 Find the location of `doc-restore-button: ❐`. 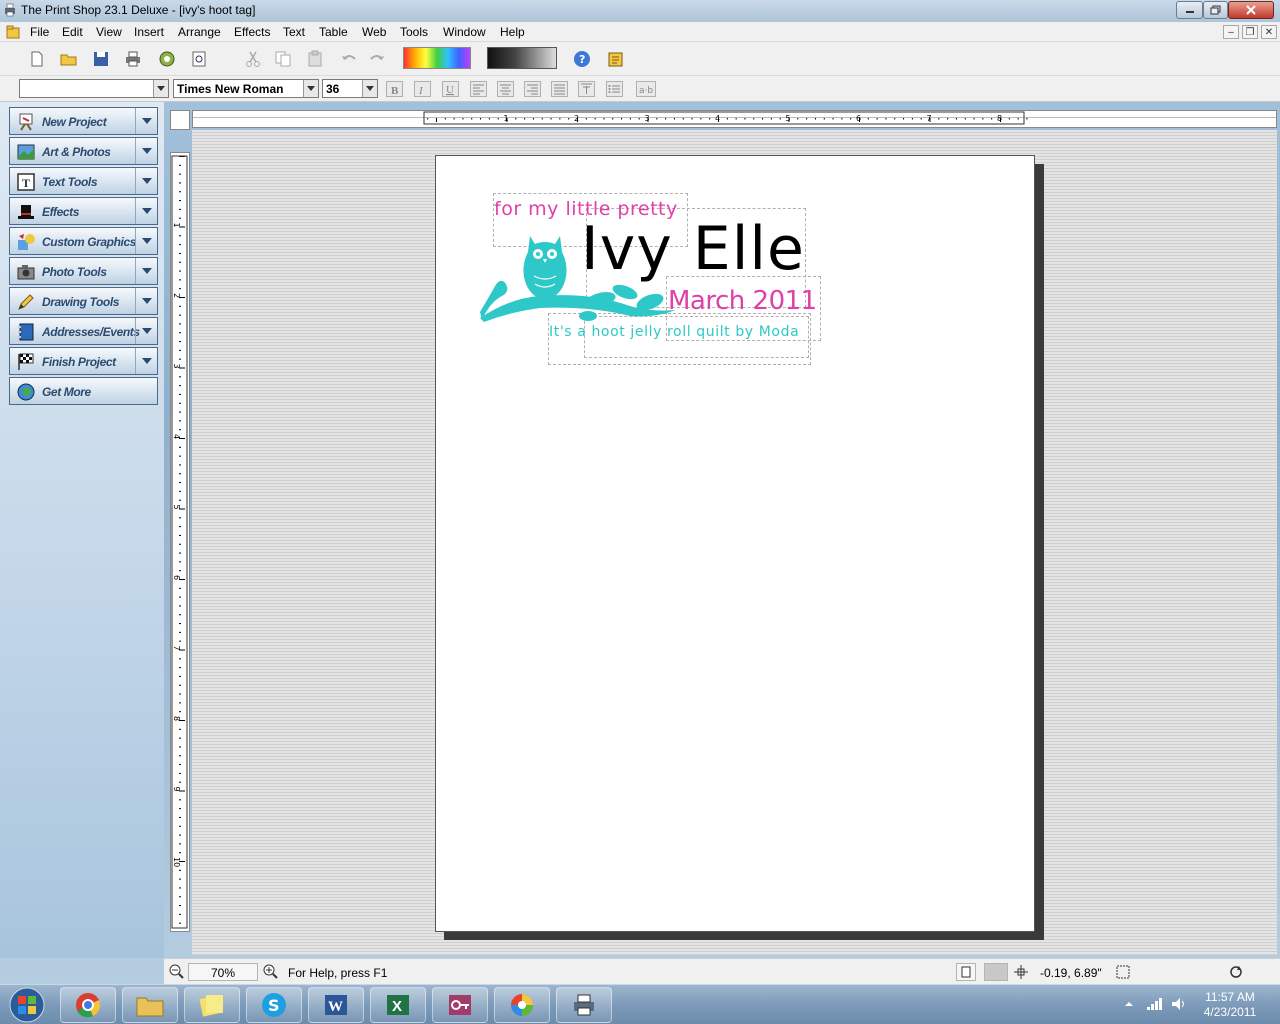

doc-restore-button: ❐ is located at coordinates (1250, 32).